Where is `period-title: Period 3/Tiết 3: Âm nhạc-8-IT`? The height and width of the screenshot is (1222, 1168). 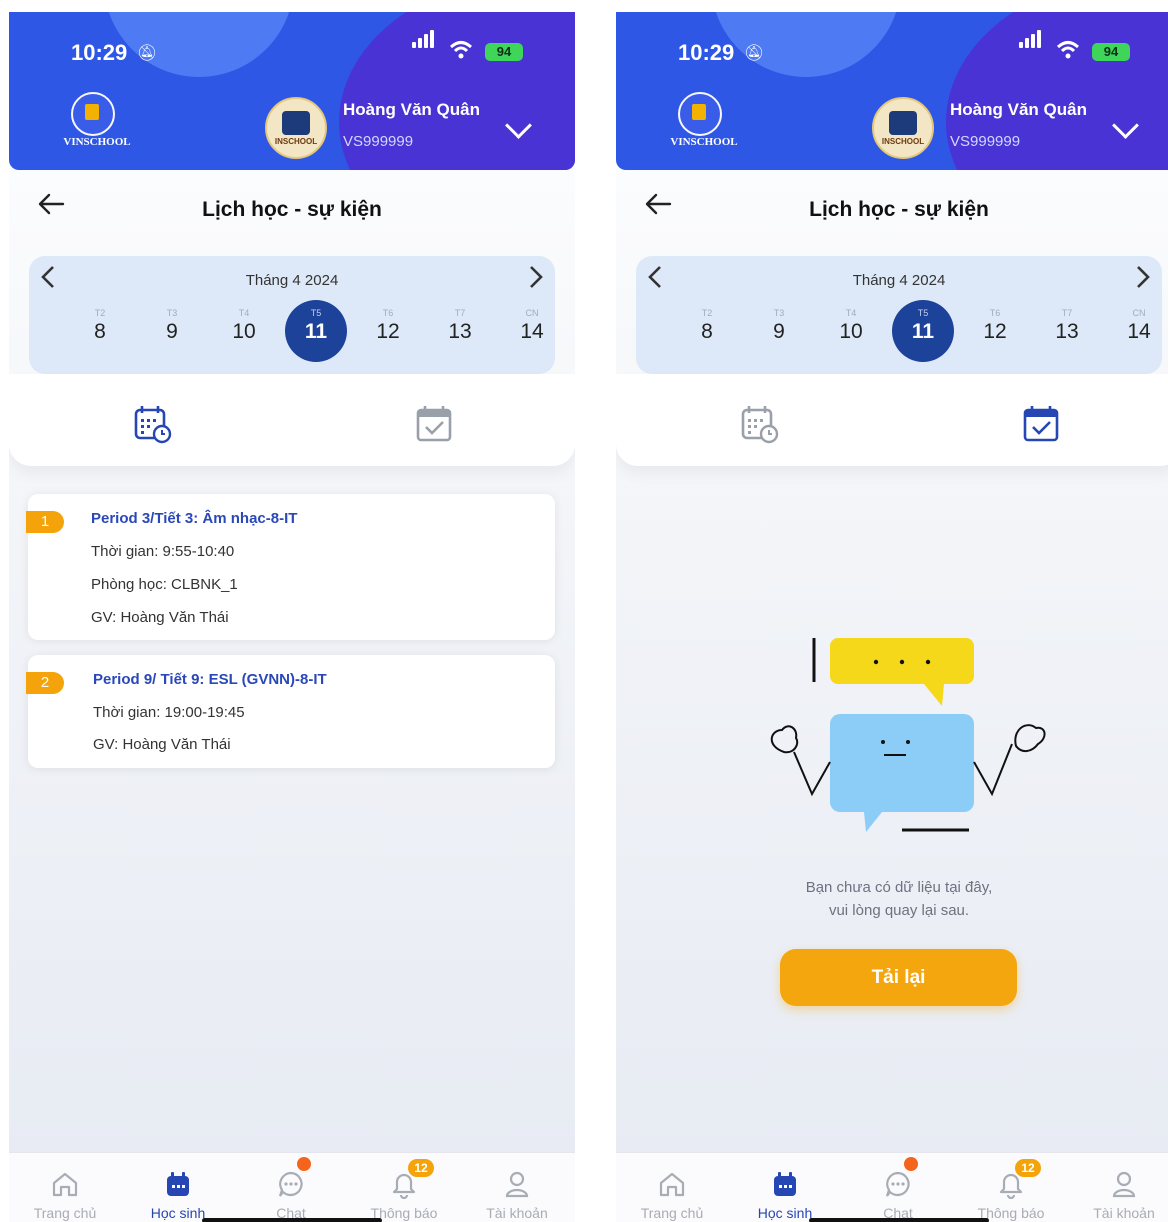 period-title: Period 3/Tiết 3: Âm nhạc-8-IT is located at coordinates (194, 518).